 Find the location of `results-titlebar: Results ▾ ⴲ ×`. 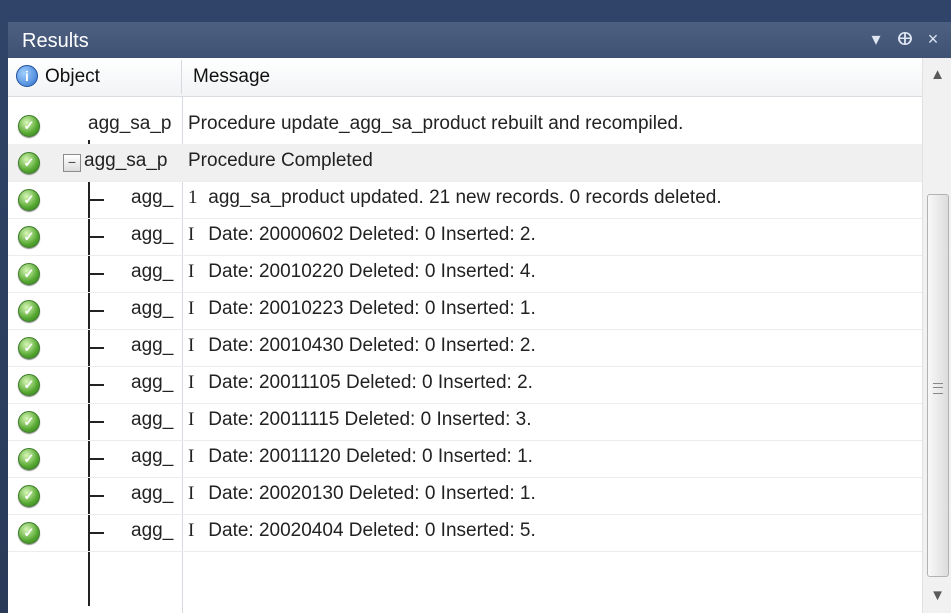

results-titlebar: Results ▾ ⴲ × is located at coordinates (479, 40).